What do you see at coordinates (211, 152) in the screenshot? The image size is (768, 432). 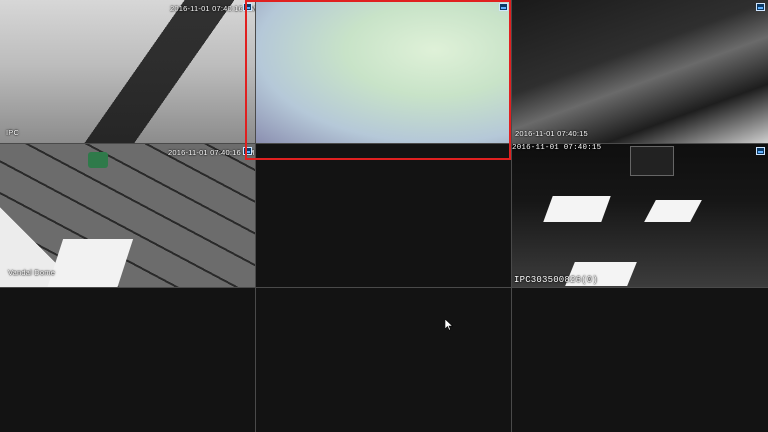 I see `tile-timestamp: 2016-11-01 07:40:16 AM` at bounding box center [211, 152].